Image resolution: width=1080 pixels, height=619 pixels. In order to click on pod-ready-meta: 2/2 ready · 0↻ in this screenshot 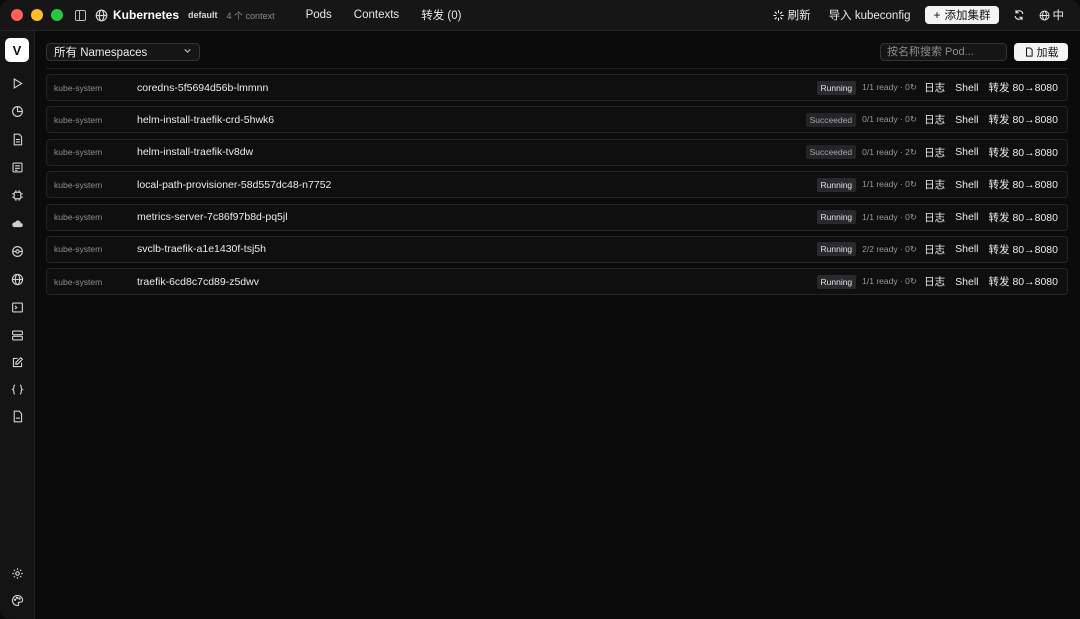, I will do `click(890, 248)`.